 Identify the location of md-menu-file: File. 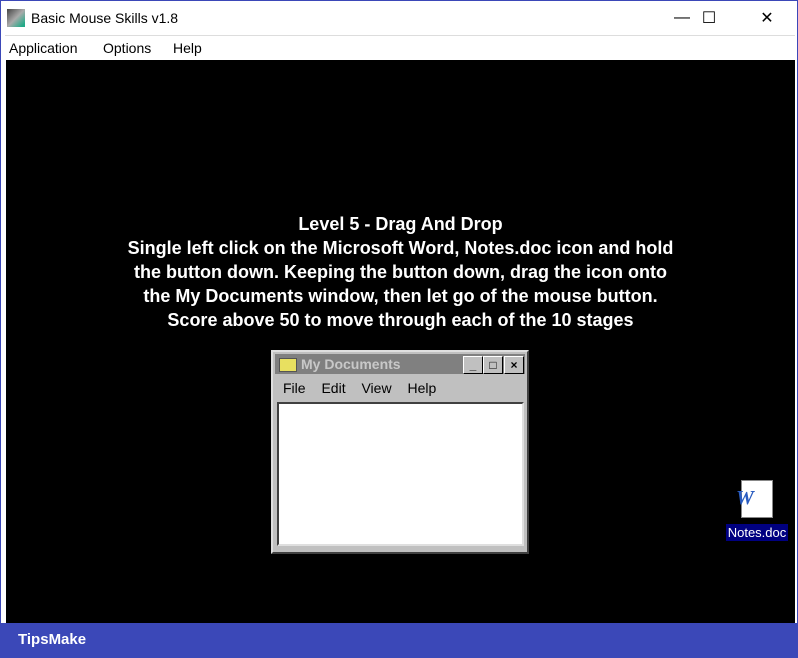
(294, 388).